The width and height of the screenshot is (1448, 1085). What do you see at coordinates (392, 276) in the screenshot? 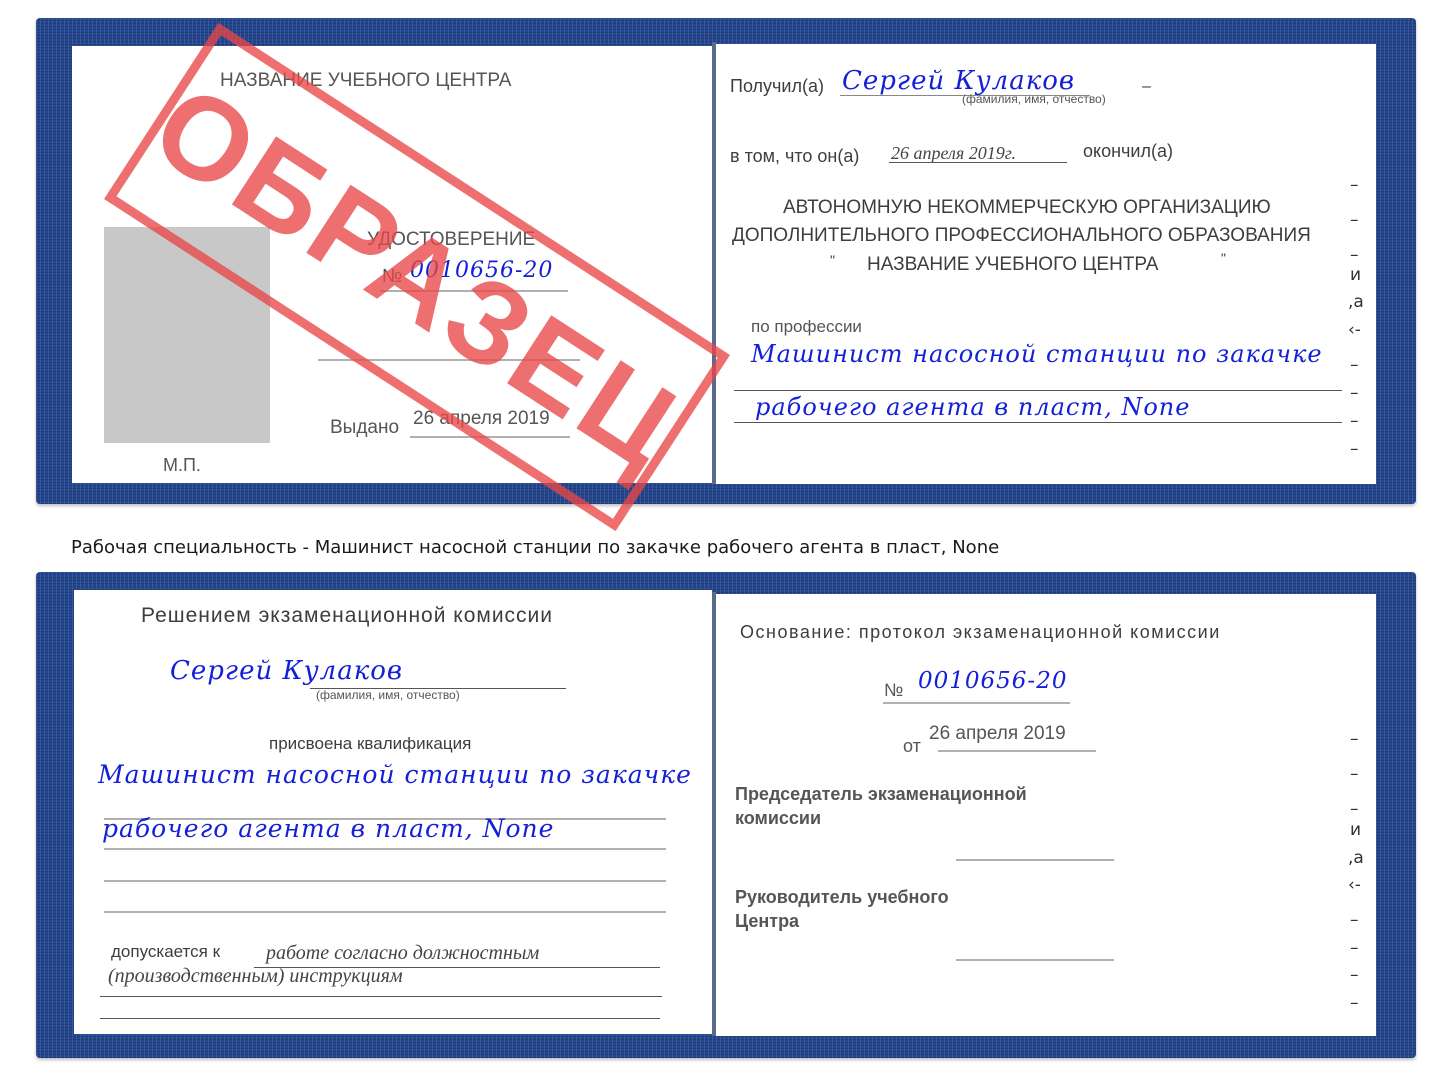
I see `certificate-number-label: №` at bounding box center [392, 276].